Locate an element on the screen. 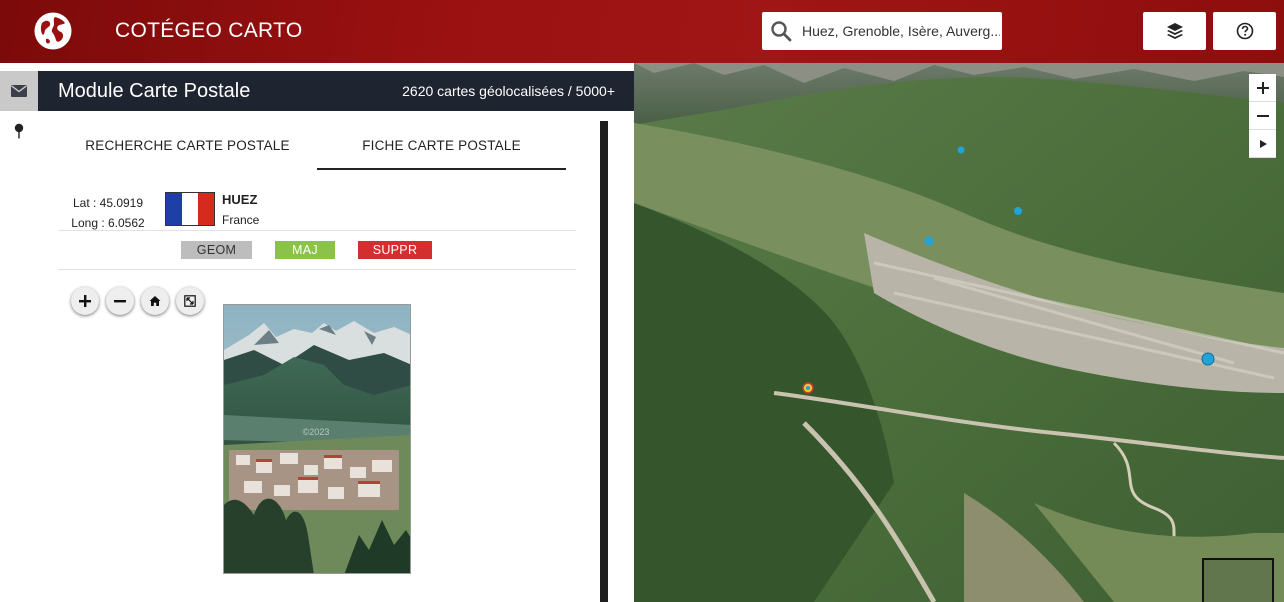  image-viewer-controls is located at coordinates (141, 301).